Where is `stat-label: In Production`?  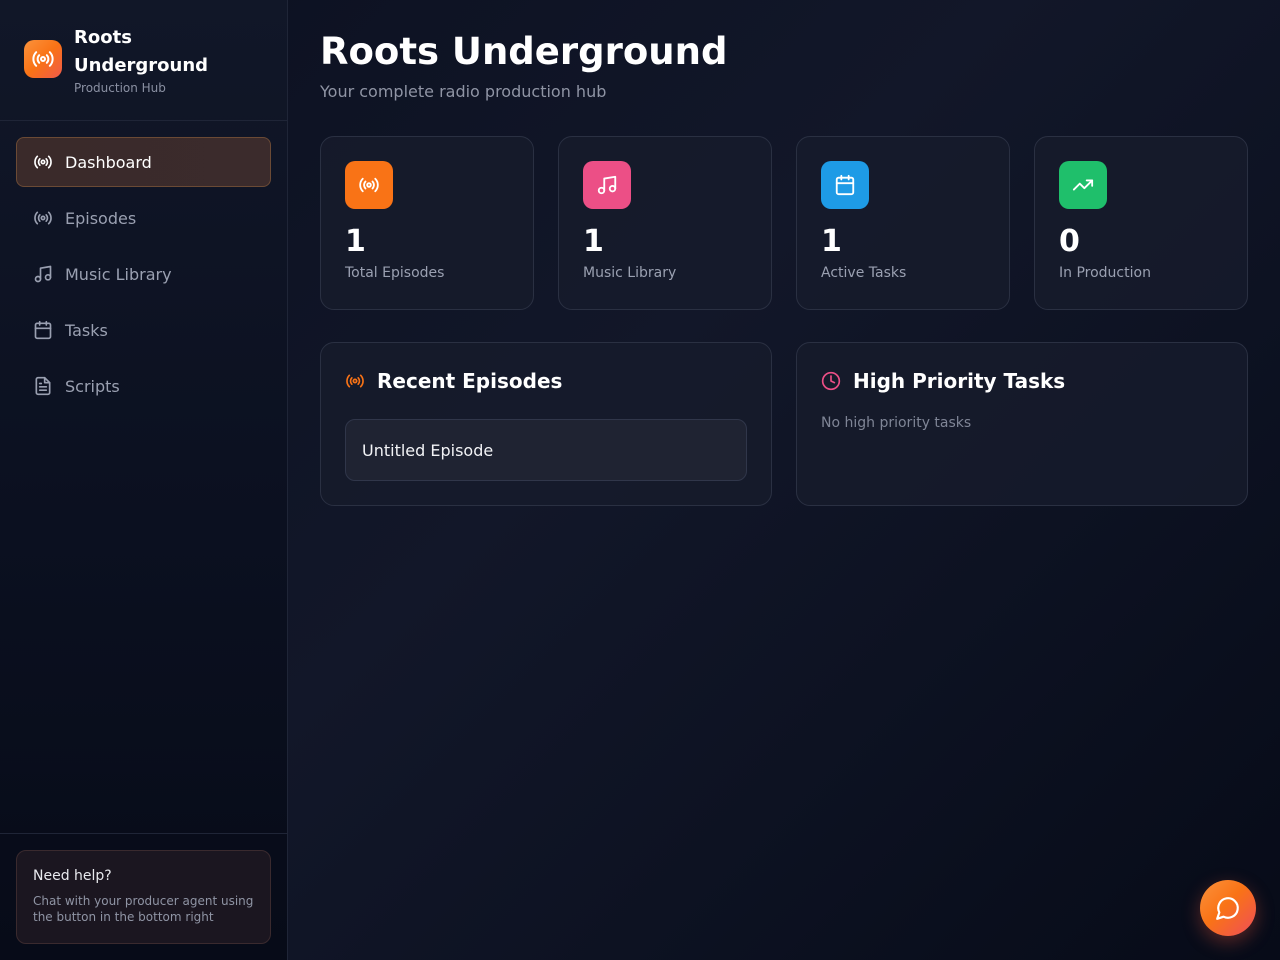
stat-label: In Production is located at coordinates (1105, 273).